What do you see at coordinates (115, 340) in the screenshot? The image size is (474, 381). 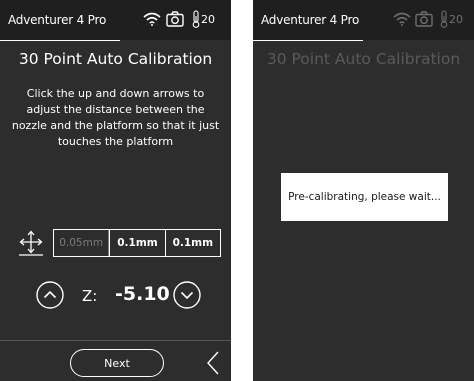 I see `divider` at bounding box center [115, 340].